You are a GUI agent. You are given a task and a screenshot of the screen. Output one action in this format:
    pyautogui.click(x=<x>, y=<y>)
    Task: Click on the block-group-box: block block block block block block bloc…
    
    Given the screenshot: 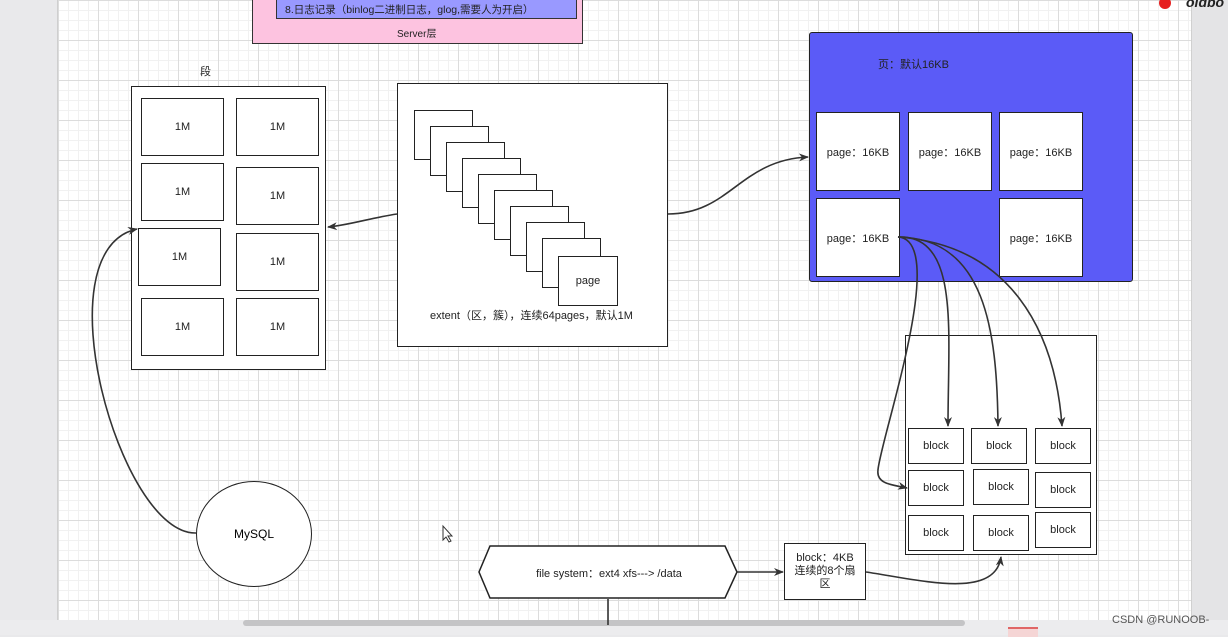 What is the action you would take?
    pyautogui.click(x=1001, y=445)
    